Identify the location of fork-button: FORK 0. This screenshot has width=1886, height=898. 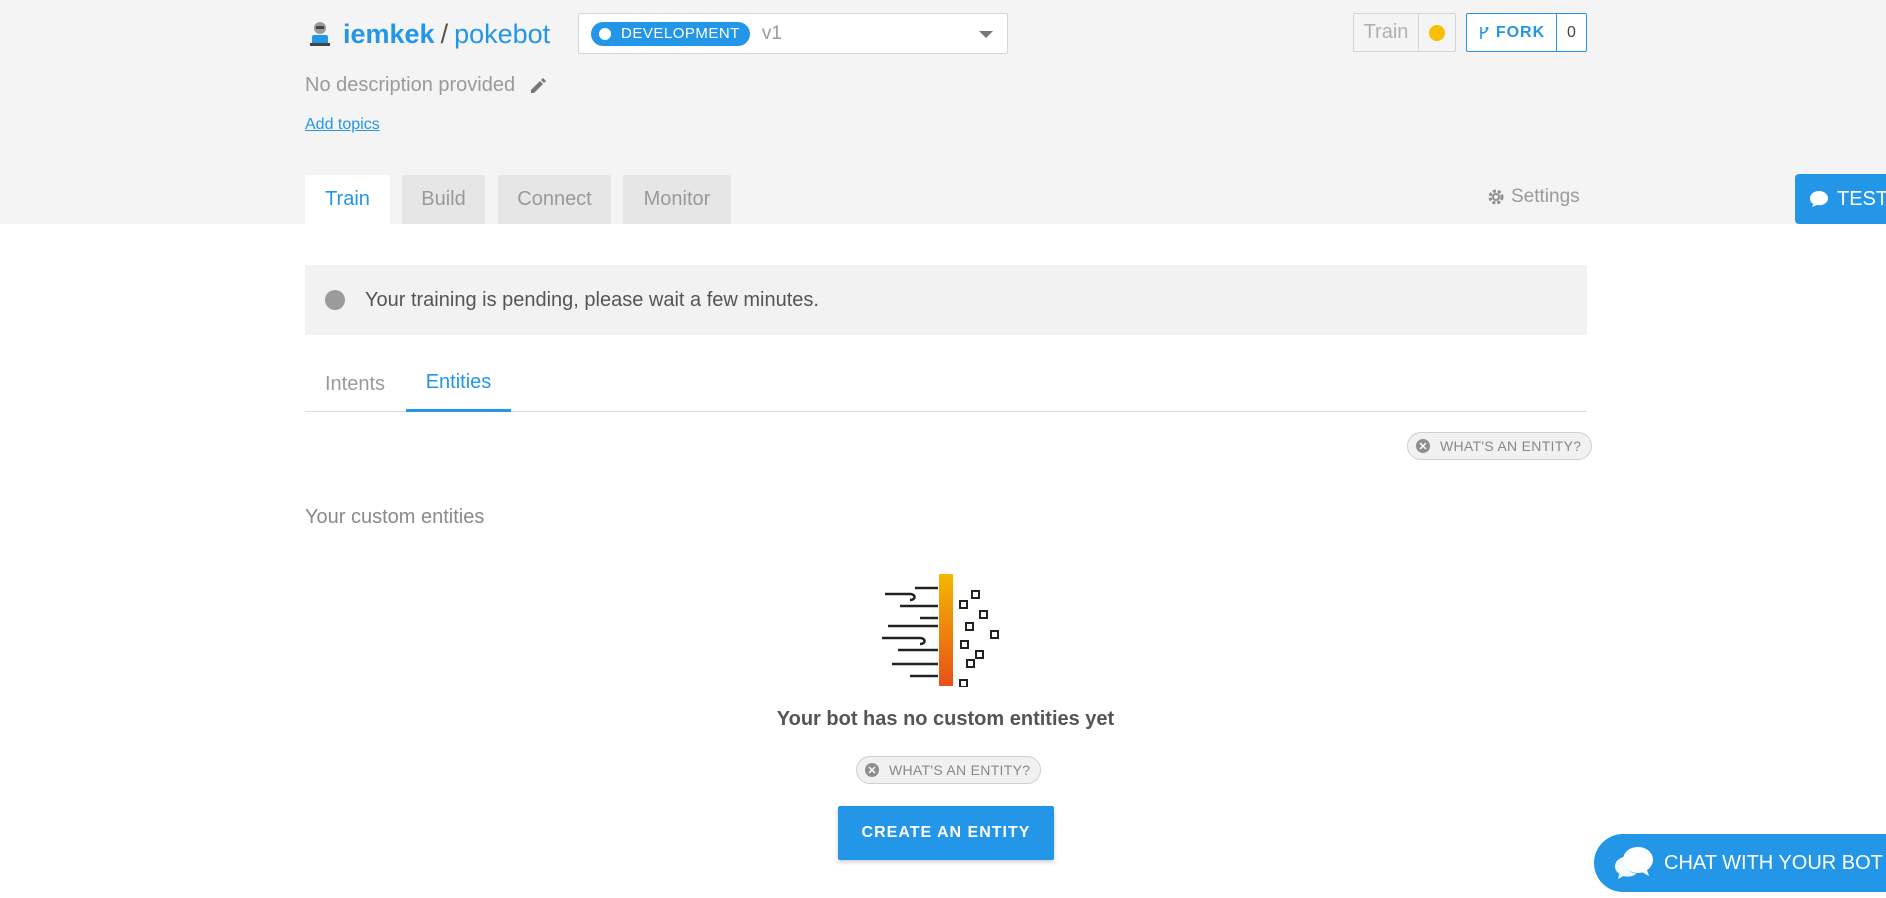
(1526, 32).